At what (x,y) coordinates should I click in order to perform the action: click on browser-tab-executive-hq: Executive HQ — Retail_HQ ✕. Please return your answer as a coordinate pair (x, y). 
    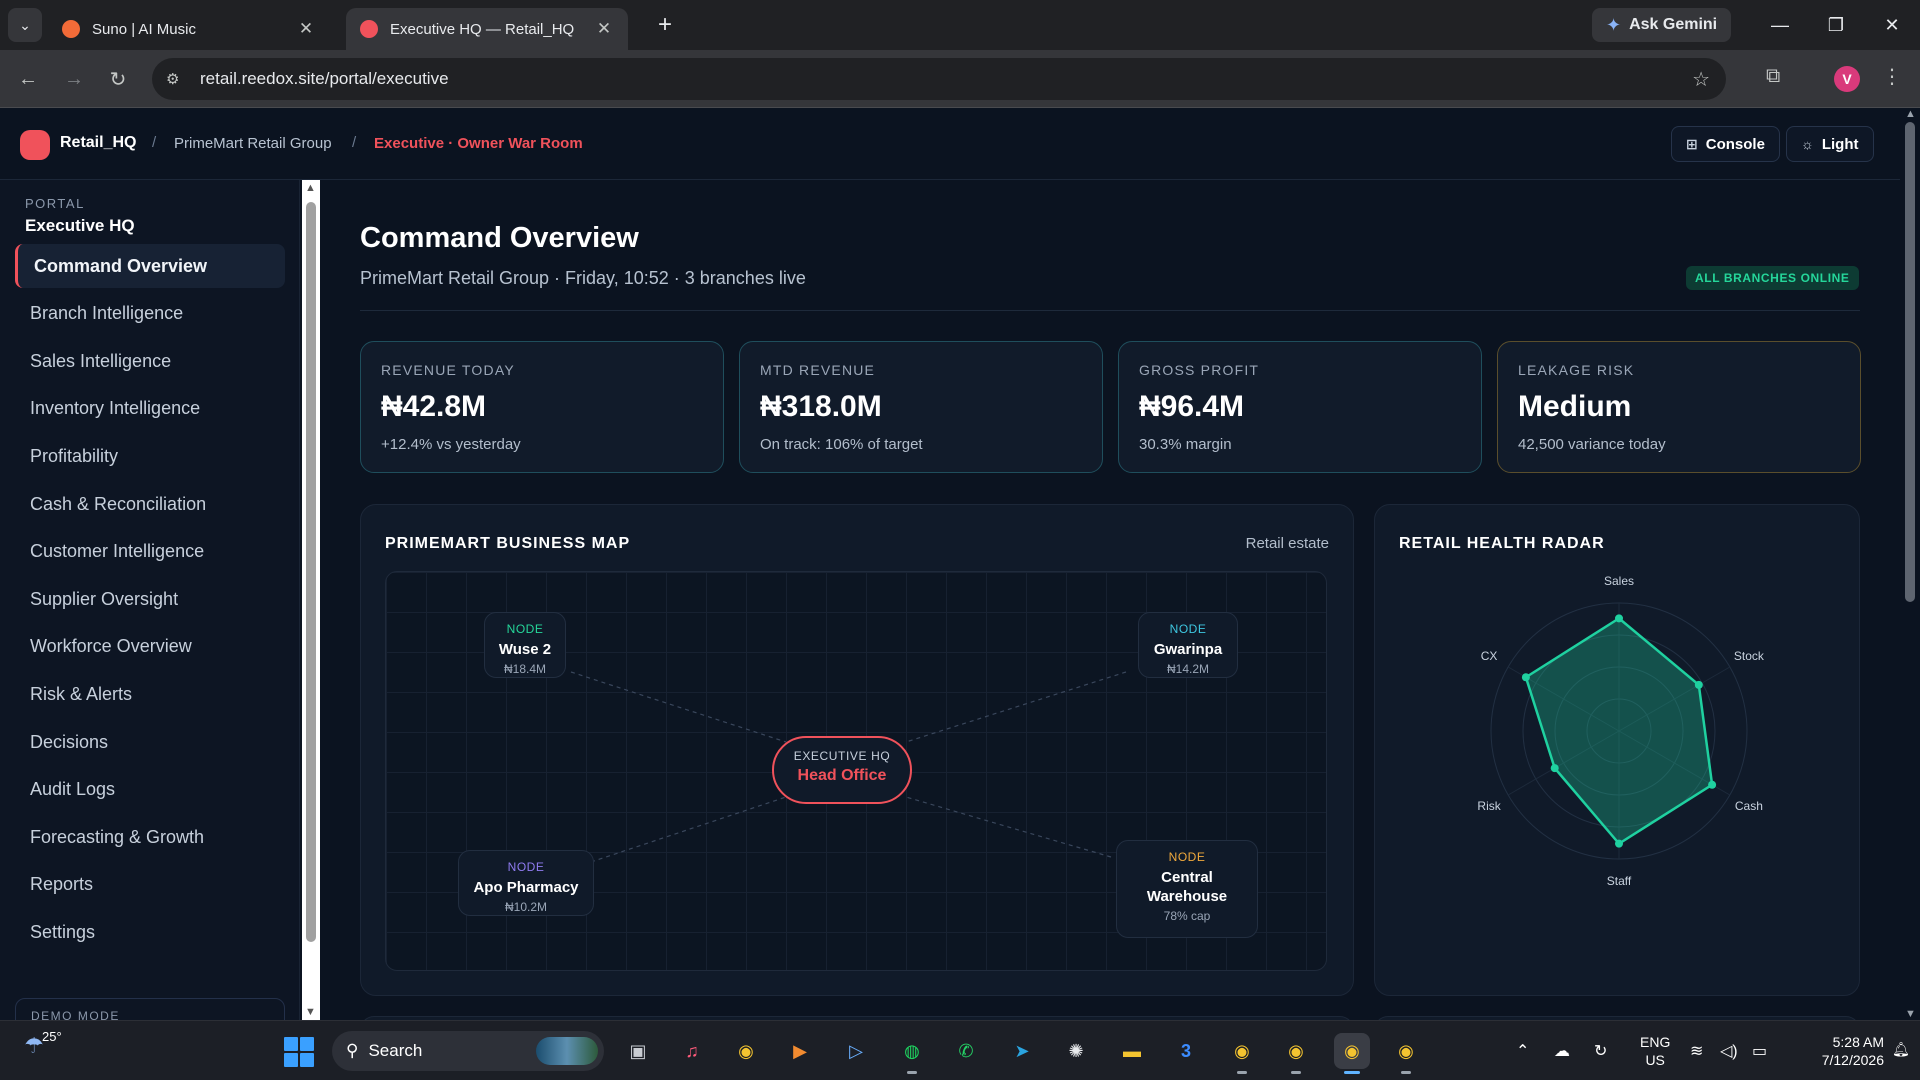
    Looking at the image, I should click on (487, 29).